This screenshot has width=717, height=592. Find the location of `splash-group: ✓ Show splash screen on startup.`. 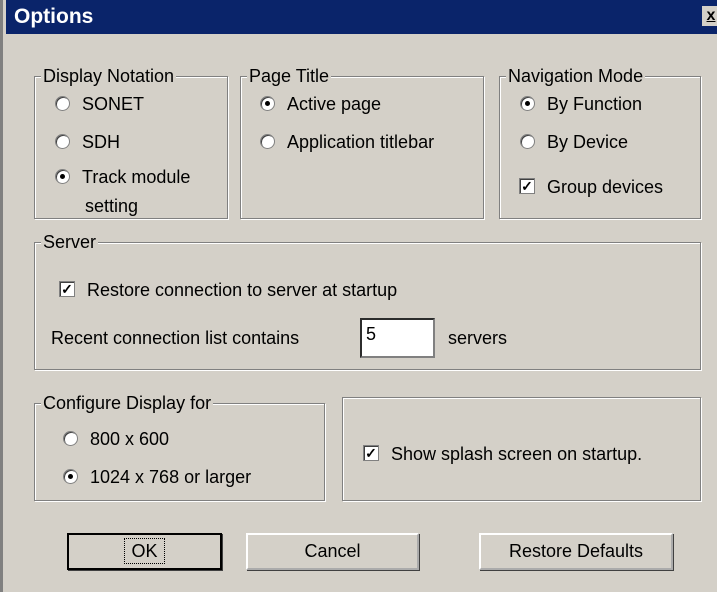

splash-group: ✓ Show splash screen on startup. is located at coordinates (521, 449).